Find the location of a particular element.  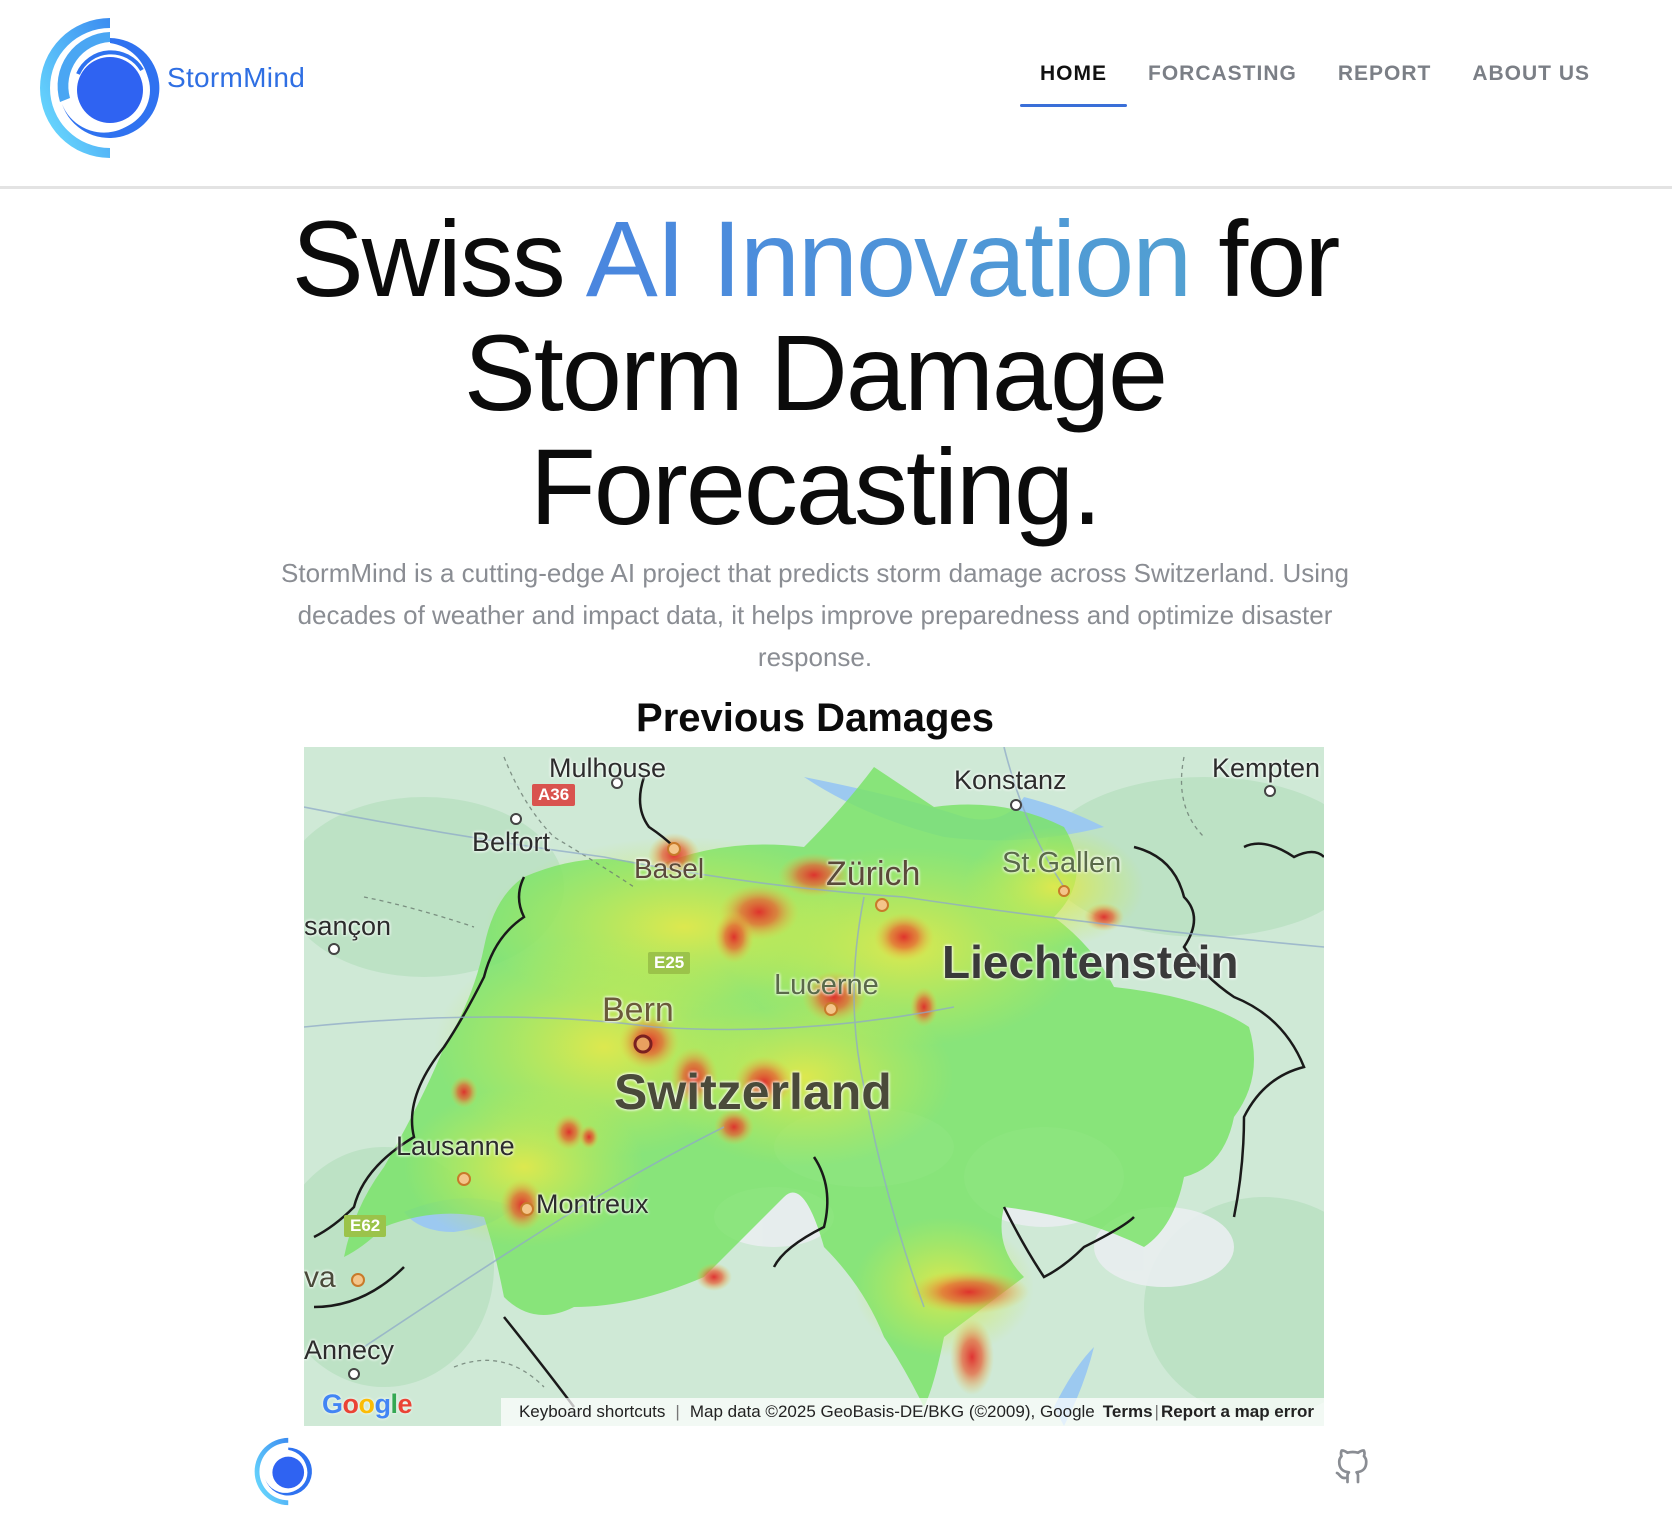

report-map-error-link: Report a map error is located at coordinates (1237, 1412).